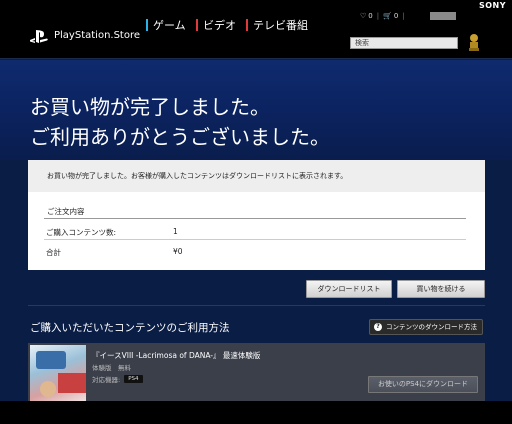  What do you see at coordinates (256, 412) in the screenshot?
I see `footer-strip` at bounding box center [256, 412].